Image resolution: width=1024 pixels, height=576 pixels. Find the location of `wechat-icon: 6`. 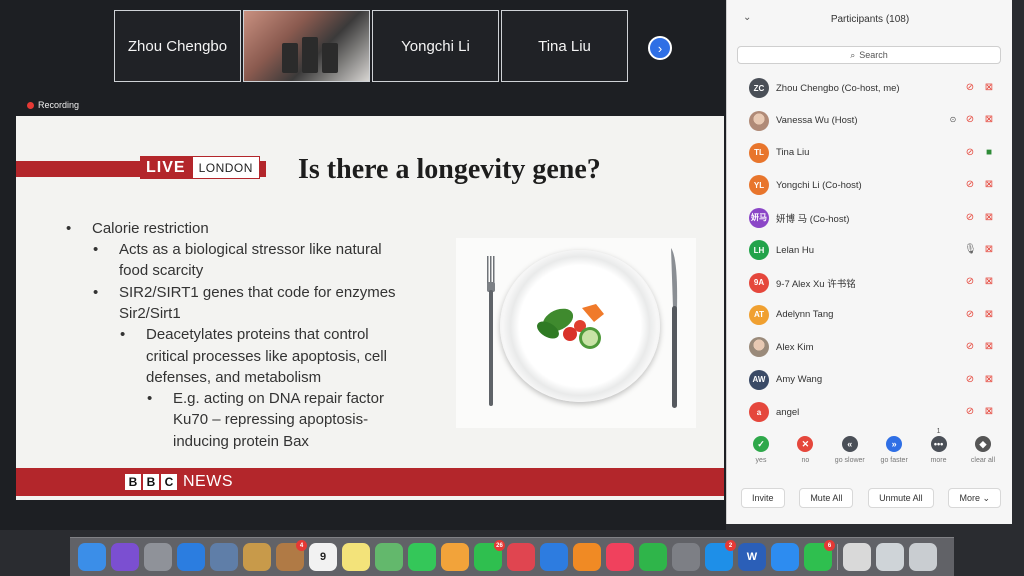

wechat-icon: 6 is located at coordinates (819, 555).